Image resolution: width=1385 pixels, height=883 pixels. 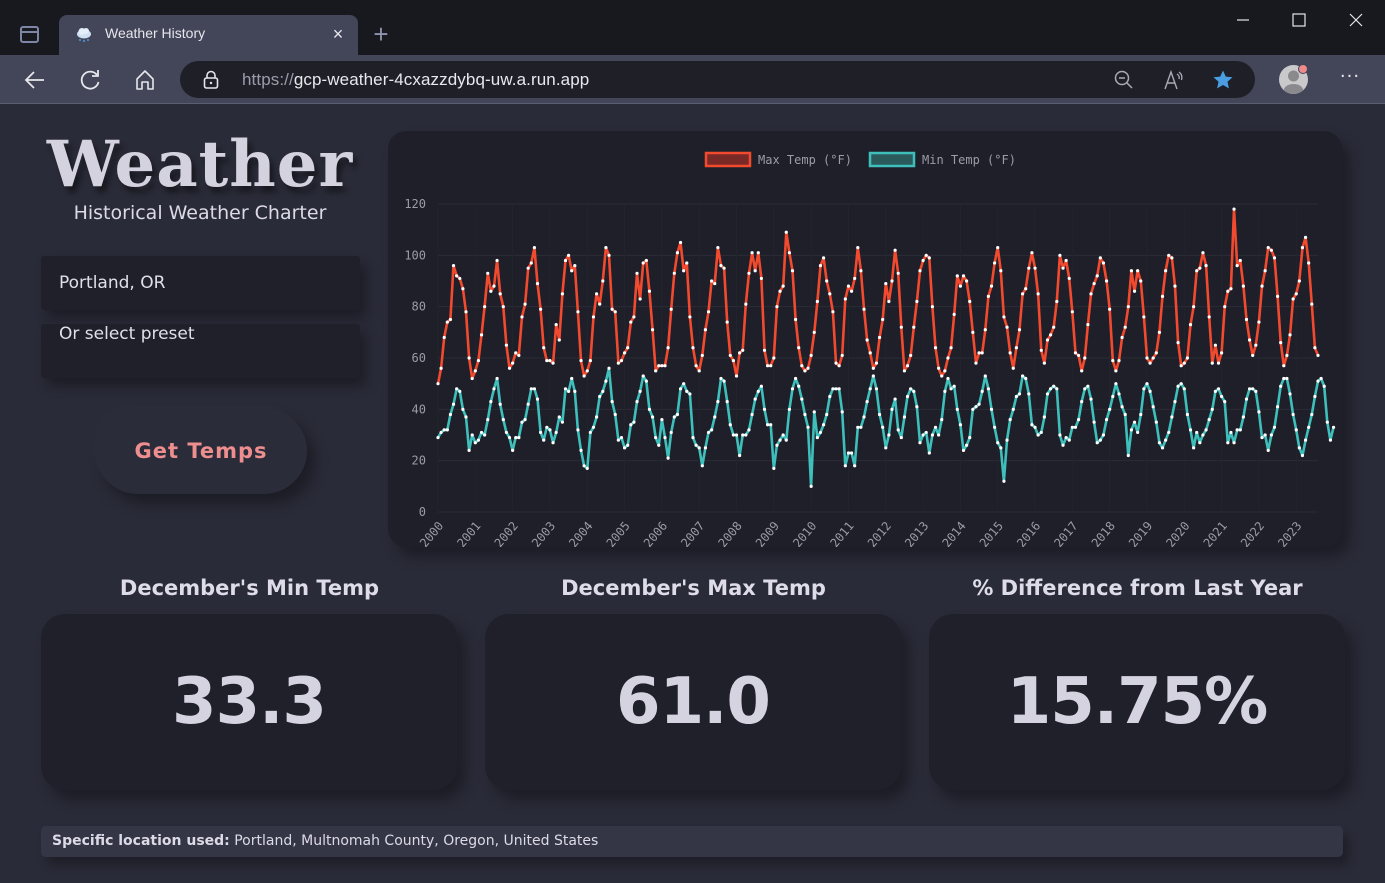 I want to click on tab-actions-icon, so click(x=29, y=34).